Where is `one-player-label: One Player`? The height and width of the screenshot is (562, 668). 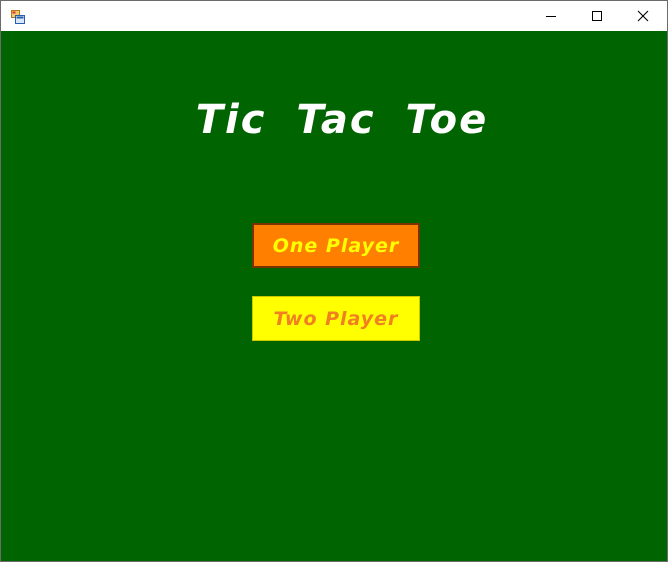
one-player-label: One Player is located at coordinates (336, 245).